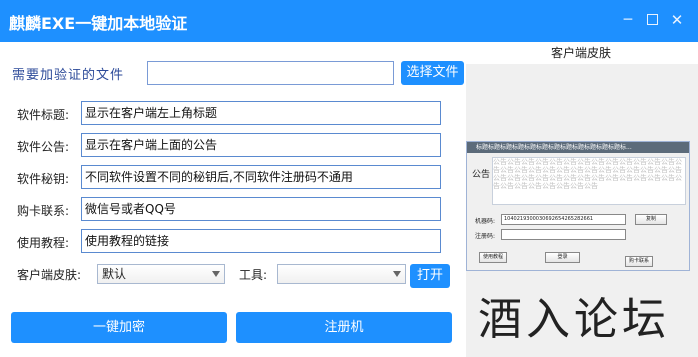  Describe the element at coordinates (563, 219) in the screenshot. I see `preview-machine-field: 1040219300030692654265282661` at that location.